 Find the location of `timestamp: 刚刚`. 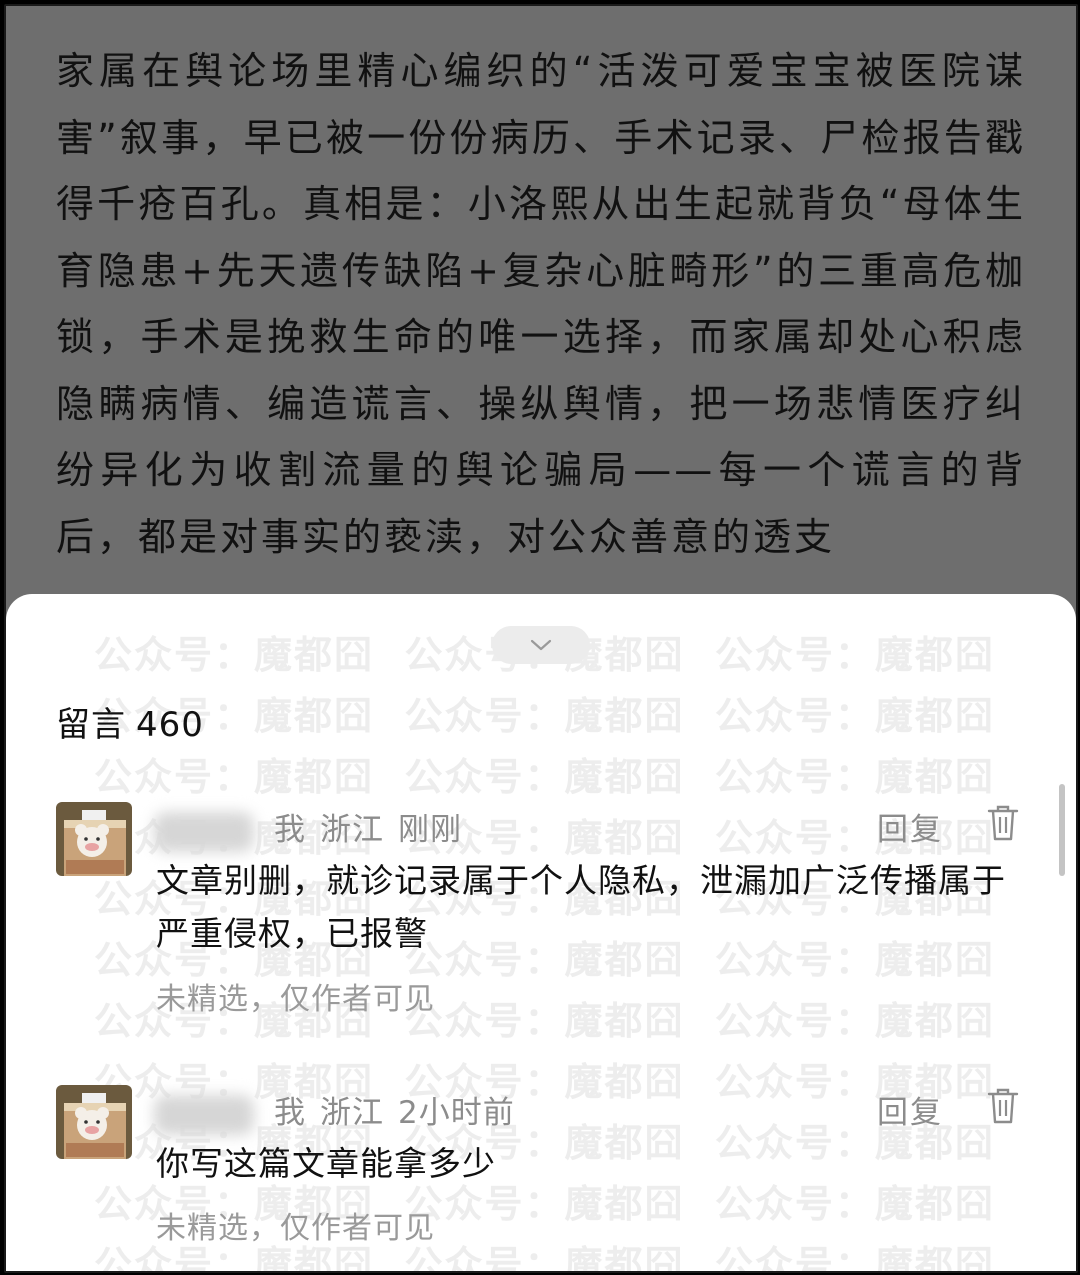

timestamp: 刚刚 is located at coordinates (430, 830).